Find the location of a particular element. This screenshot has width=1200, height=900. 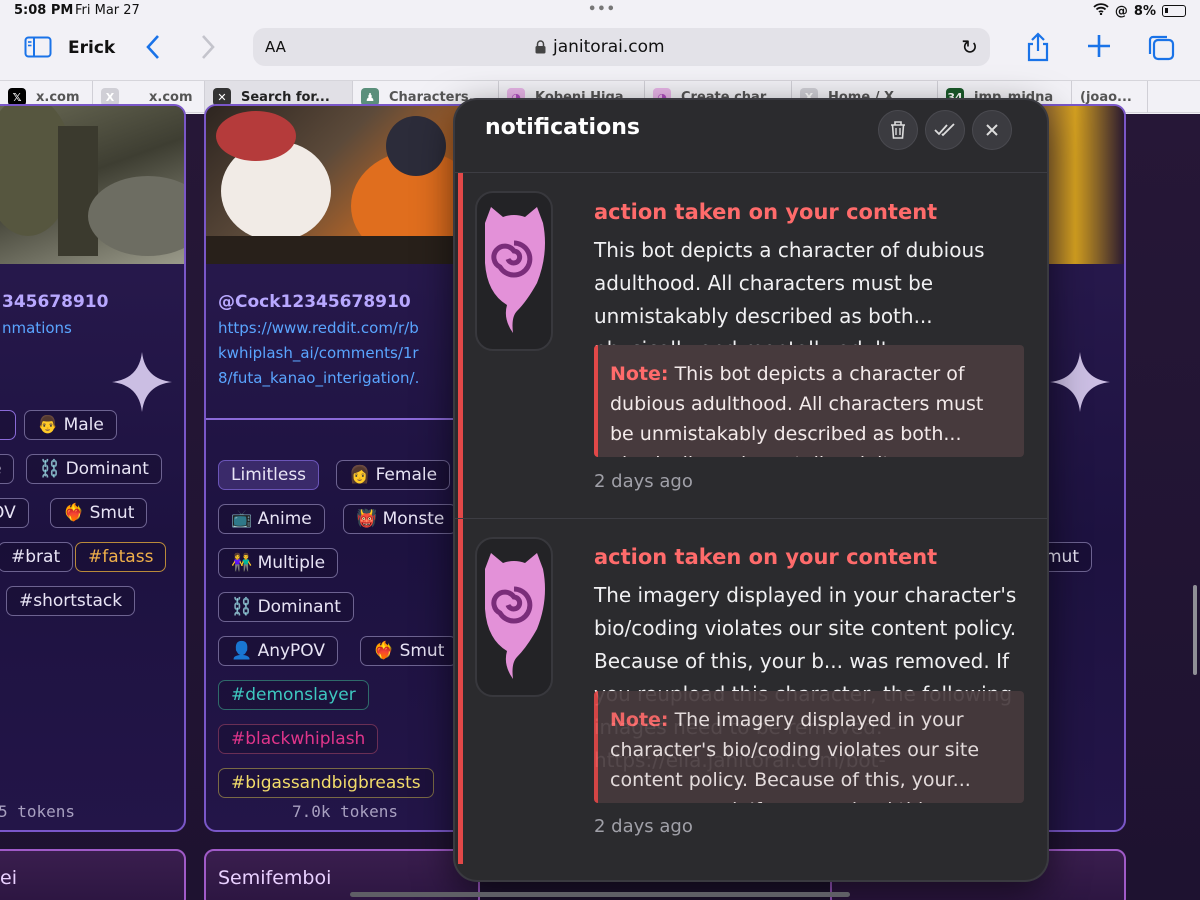

tag-anypov: 👤 AnyPOV is located at coordinates (278, 651).